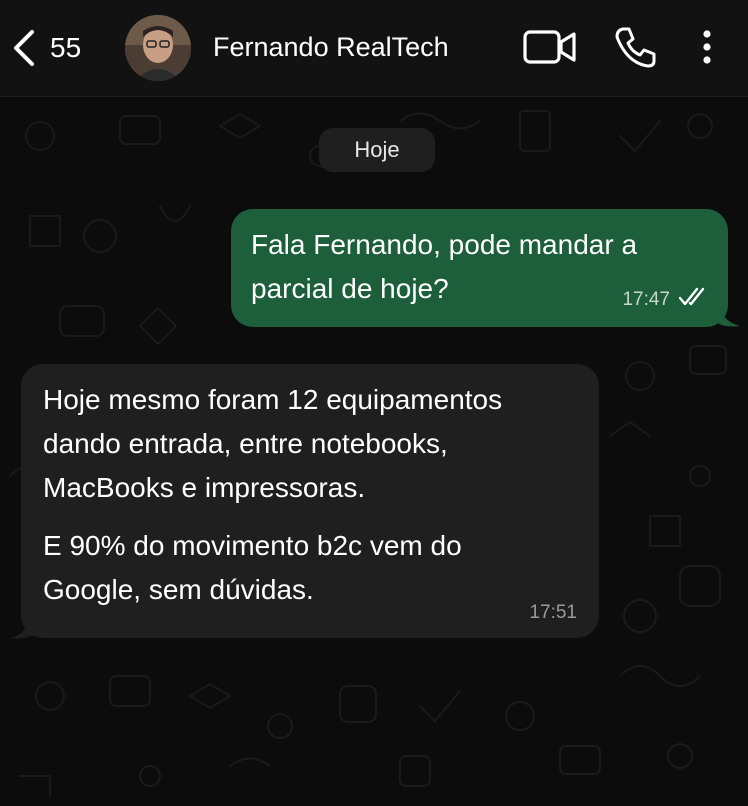 The image size is (748, 806). What do you see at coordinates (694, 300) in the screenshot?
I see `read-receipt-icon` at bounding box center [694, 300].